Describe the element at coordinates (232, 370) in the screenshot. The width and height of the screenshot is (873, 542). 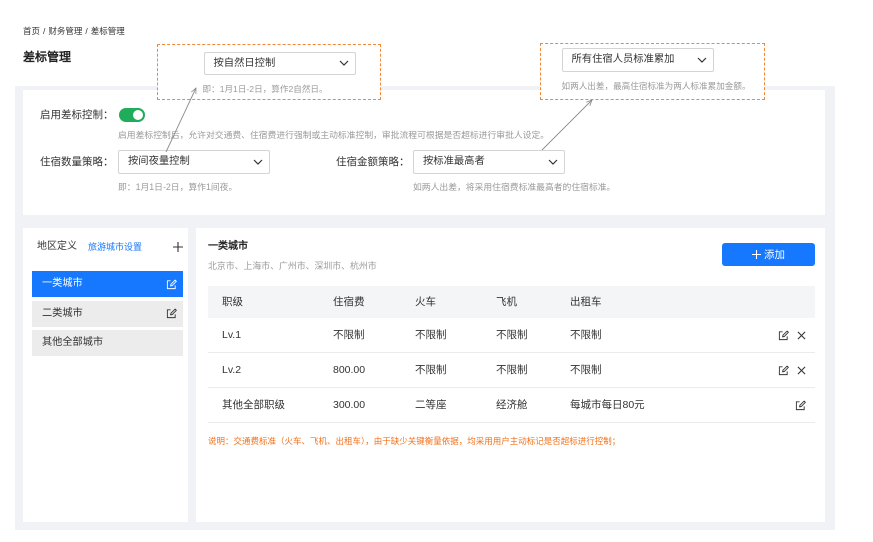
I see `cell-rank: Lv.2` at that location.